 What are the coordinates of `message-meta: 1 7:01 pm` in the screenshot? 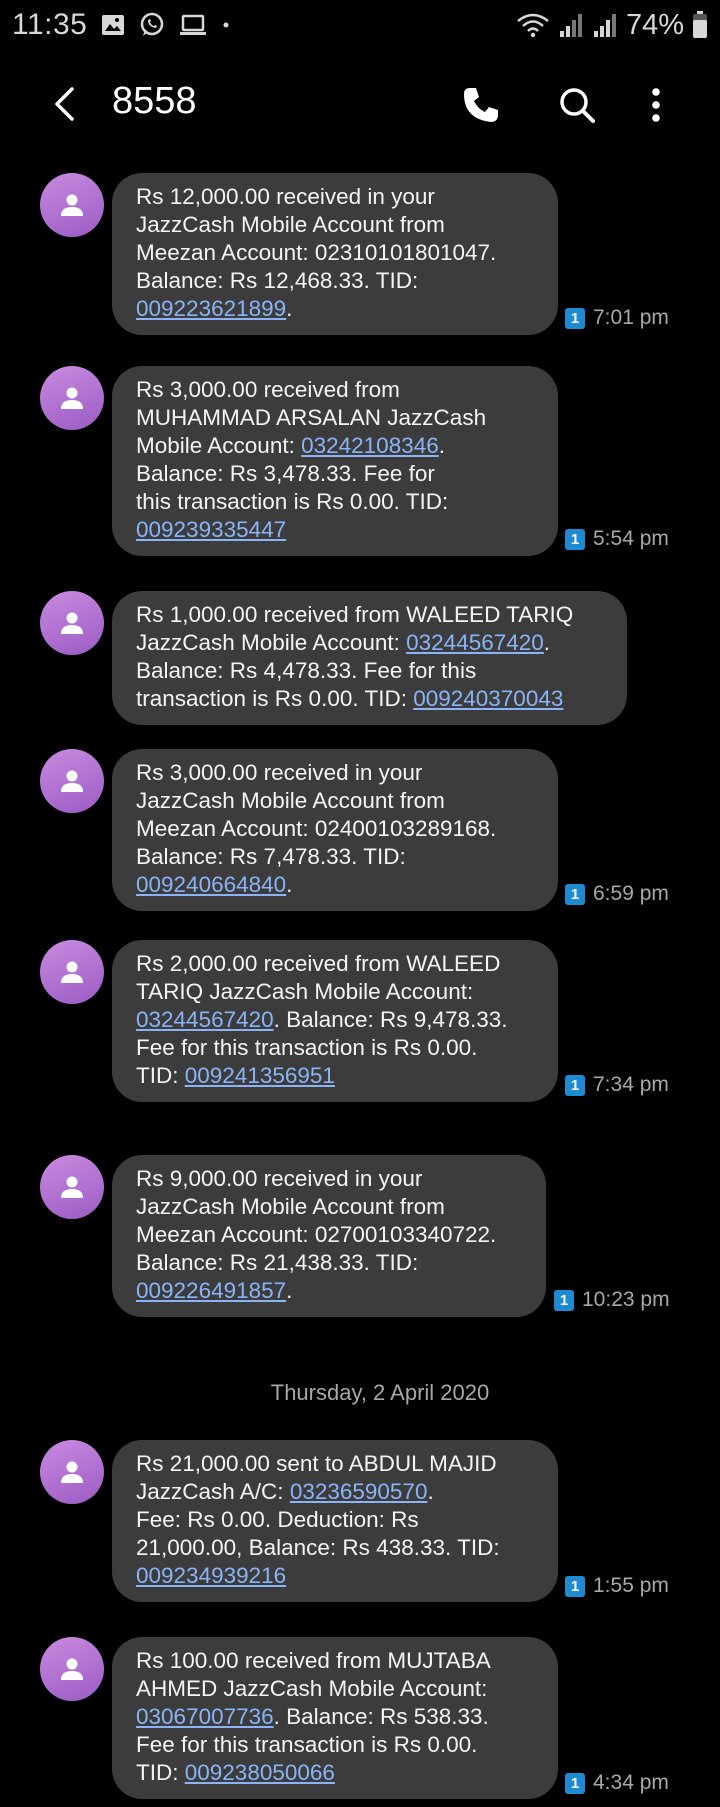 It's located at (617, 318).